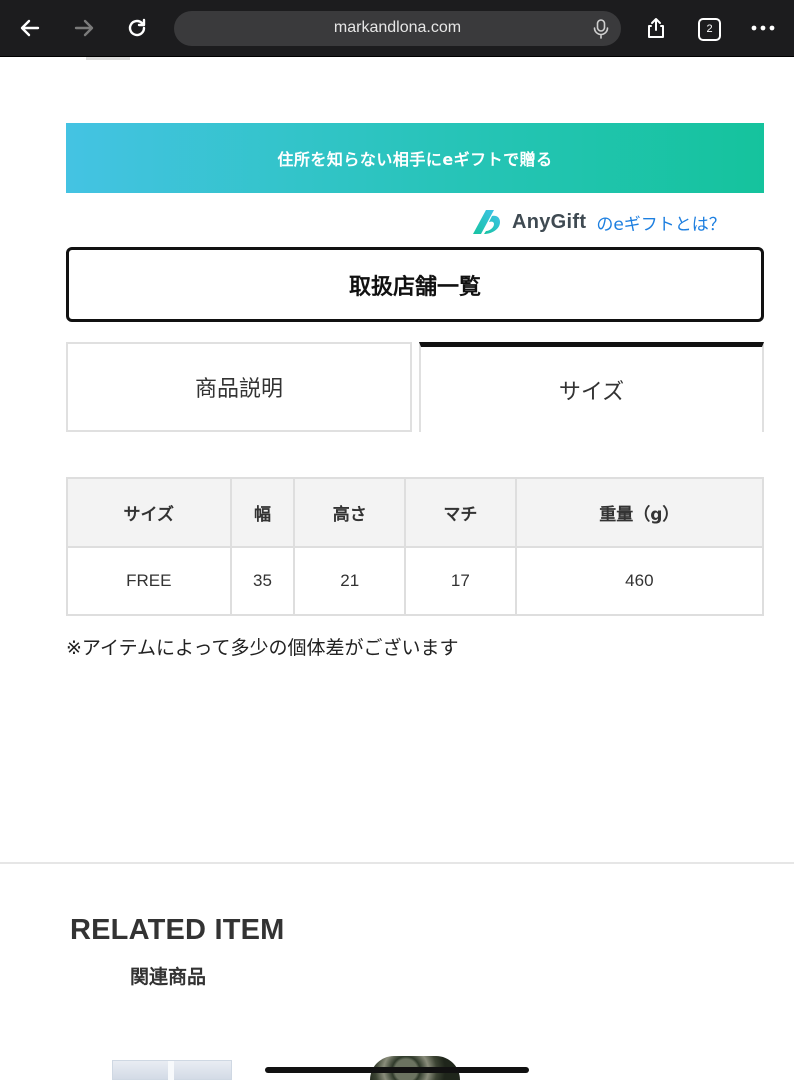  I want to click on table-row: FREE 35 21 17 460, so click(415, 581).